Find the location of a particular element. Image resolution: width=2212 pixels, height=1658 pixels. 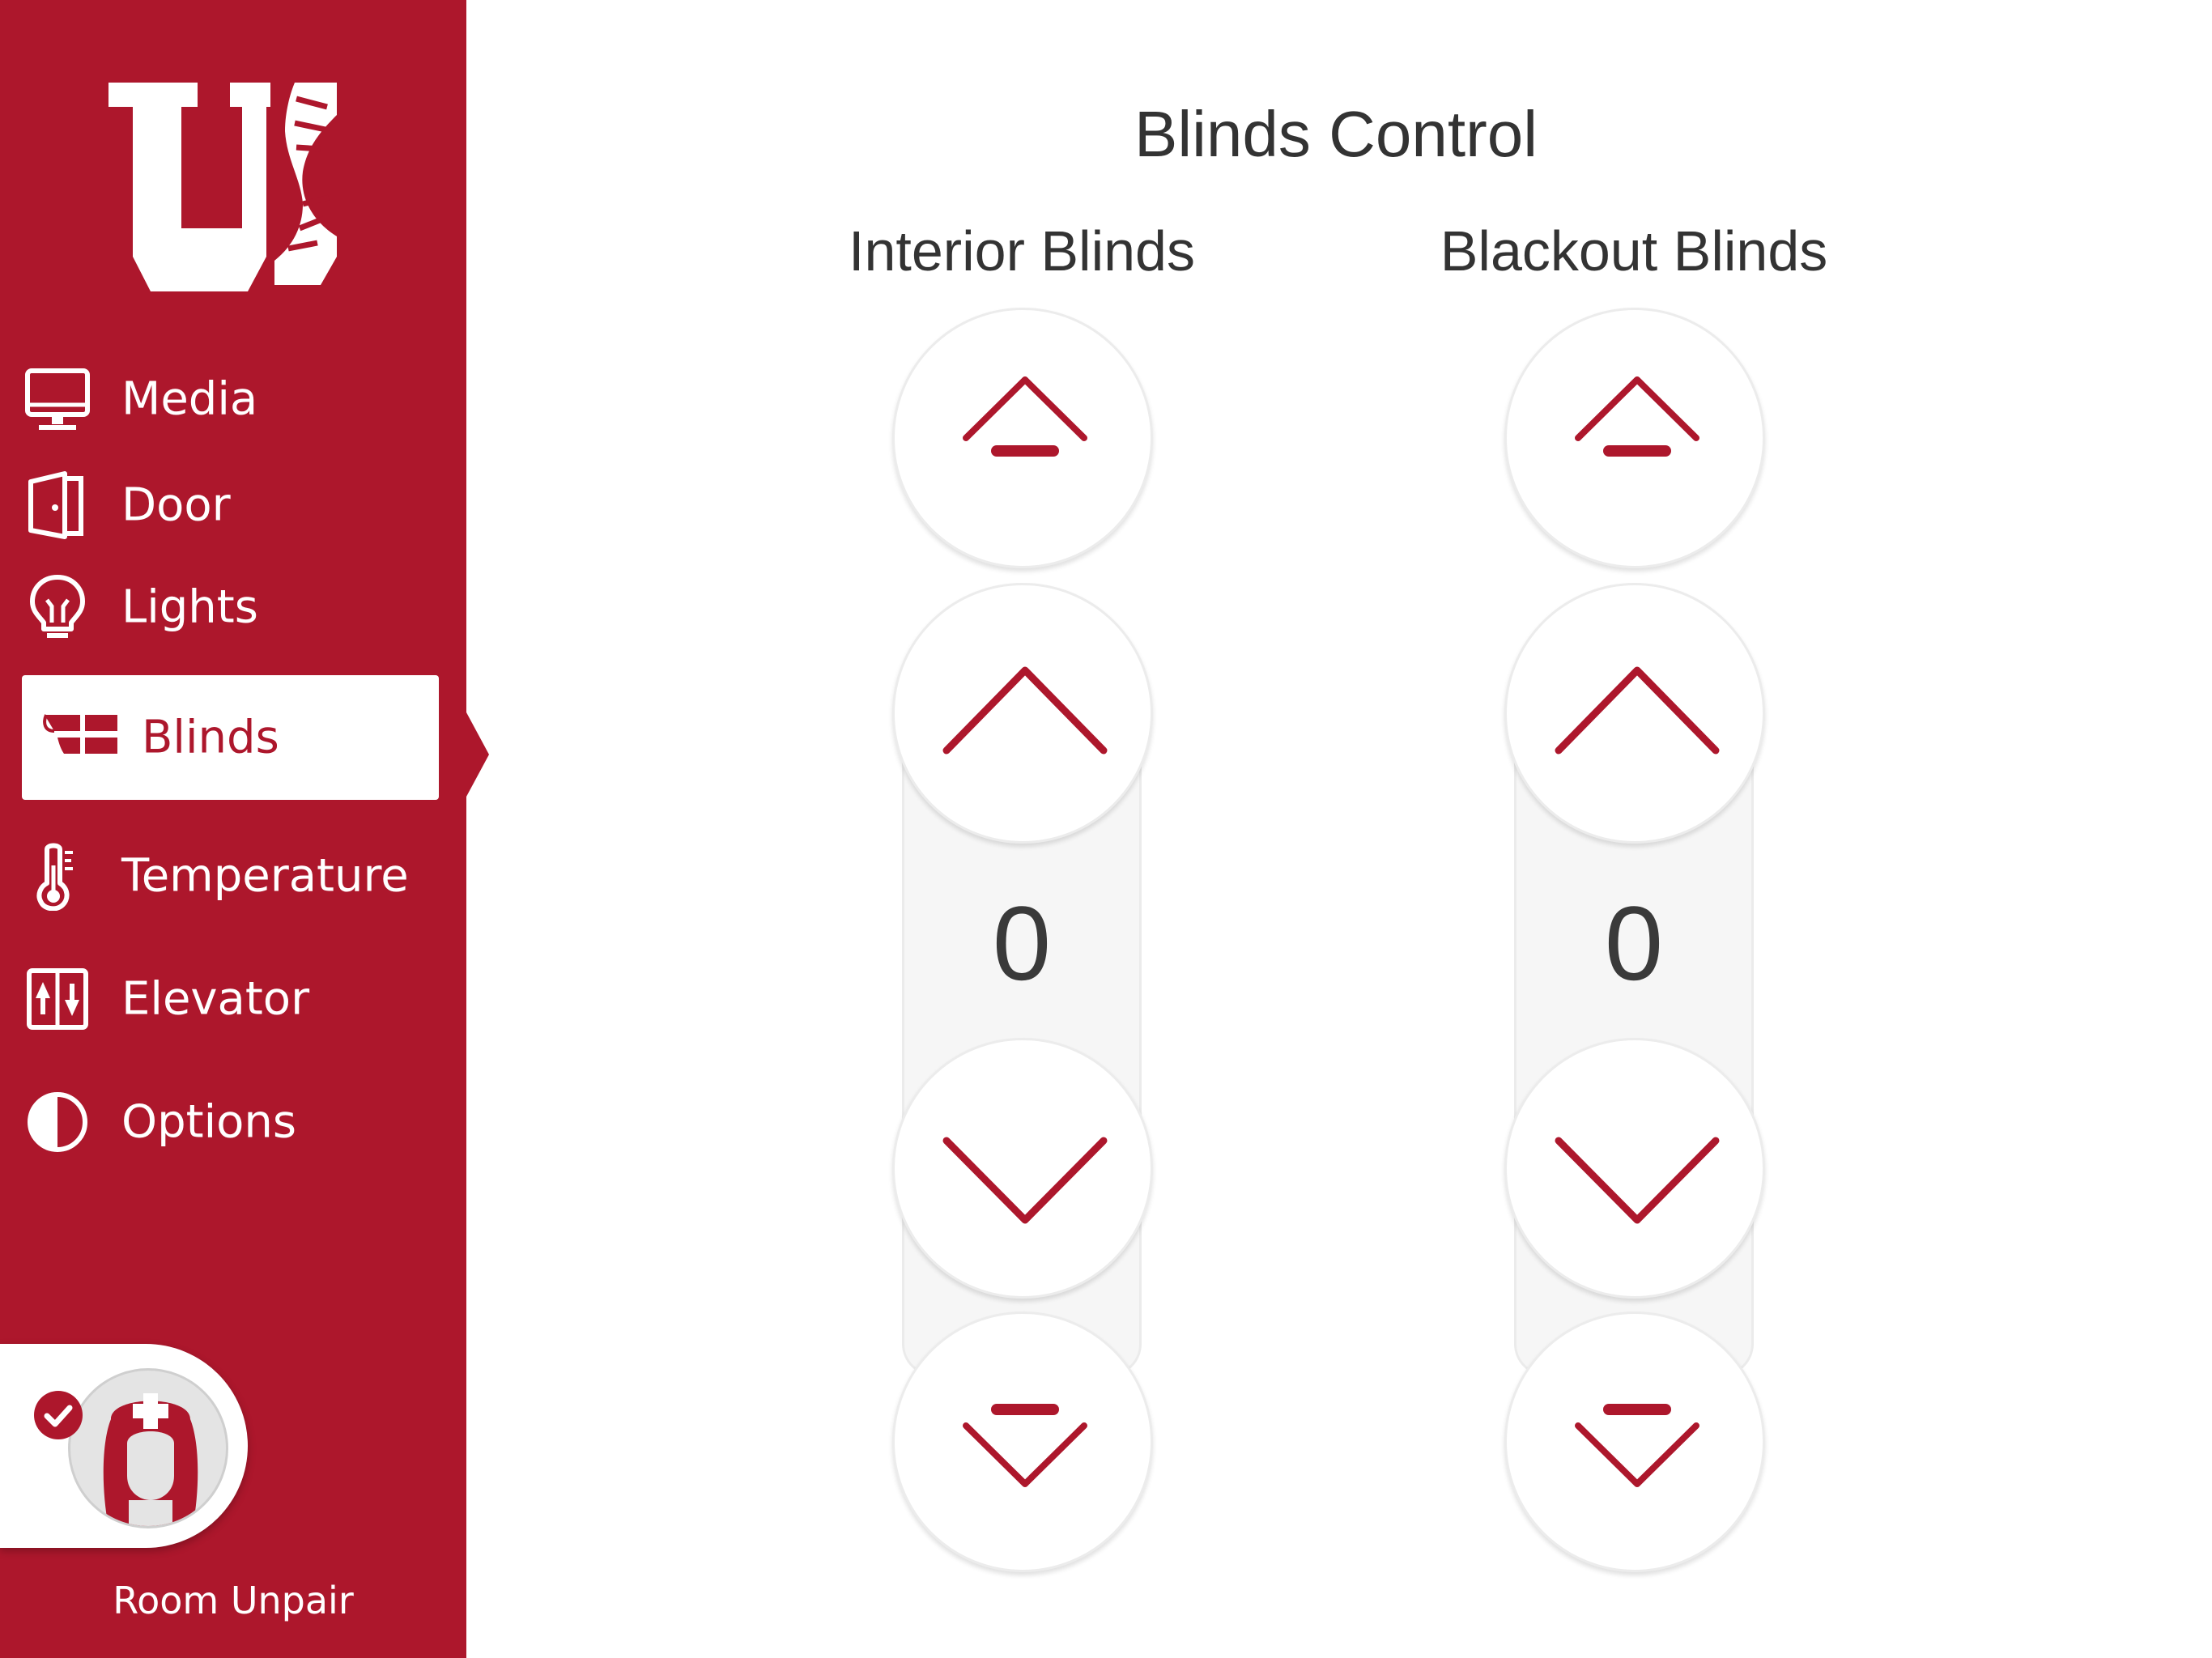

sidebar-item-blinds: Blinds is located at coordinates (231, 737).